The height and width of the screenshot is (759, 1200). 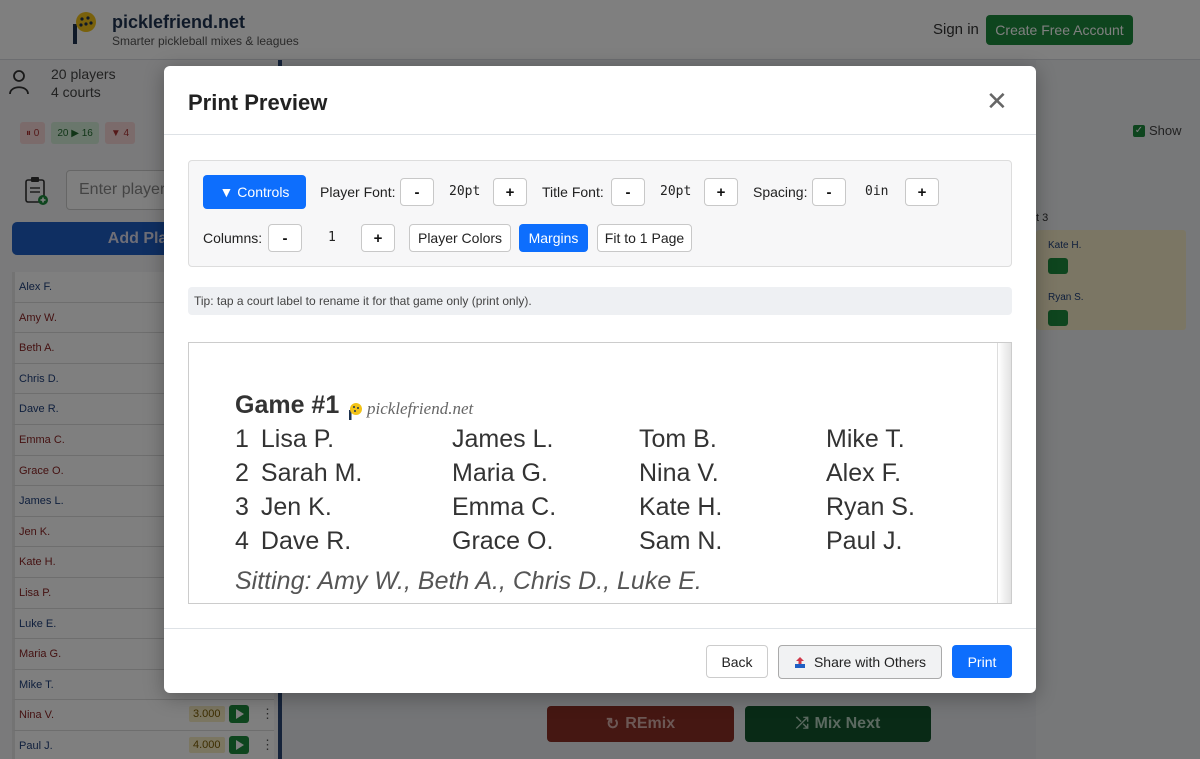 I want to click on player-font-value: 20pt, so click(x=465, y=191).